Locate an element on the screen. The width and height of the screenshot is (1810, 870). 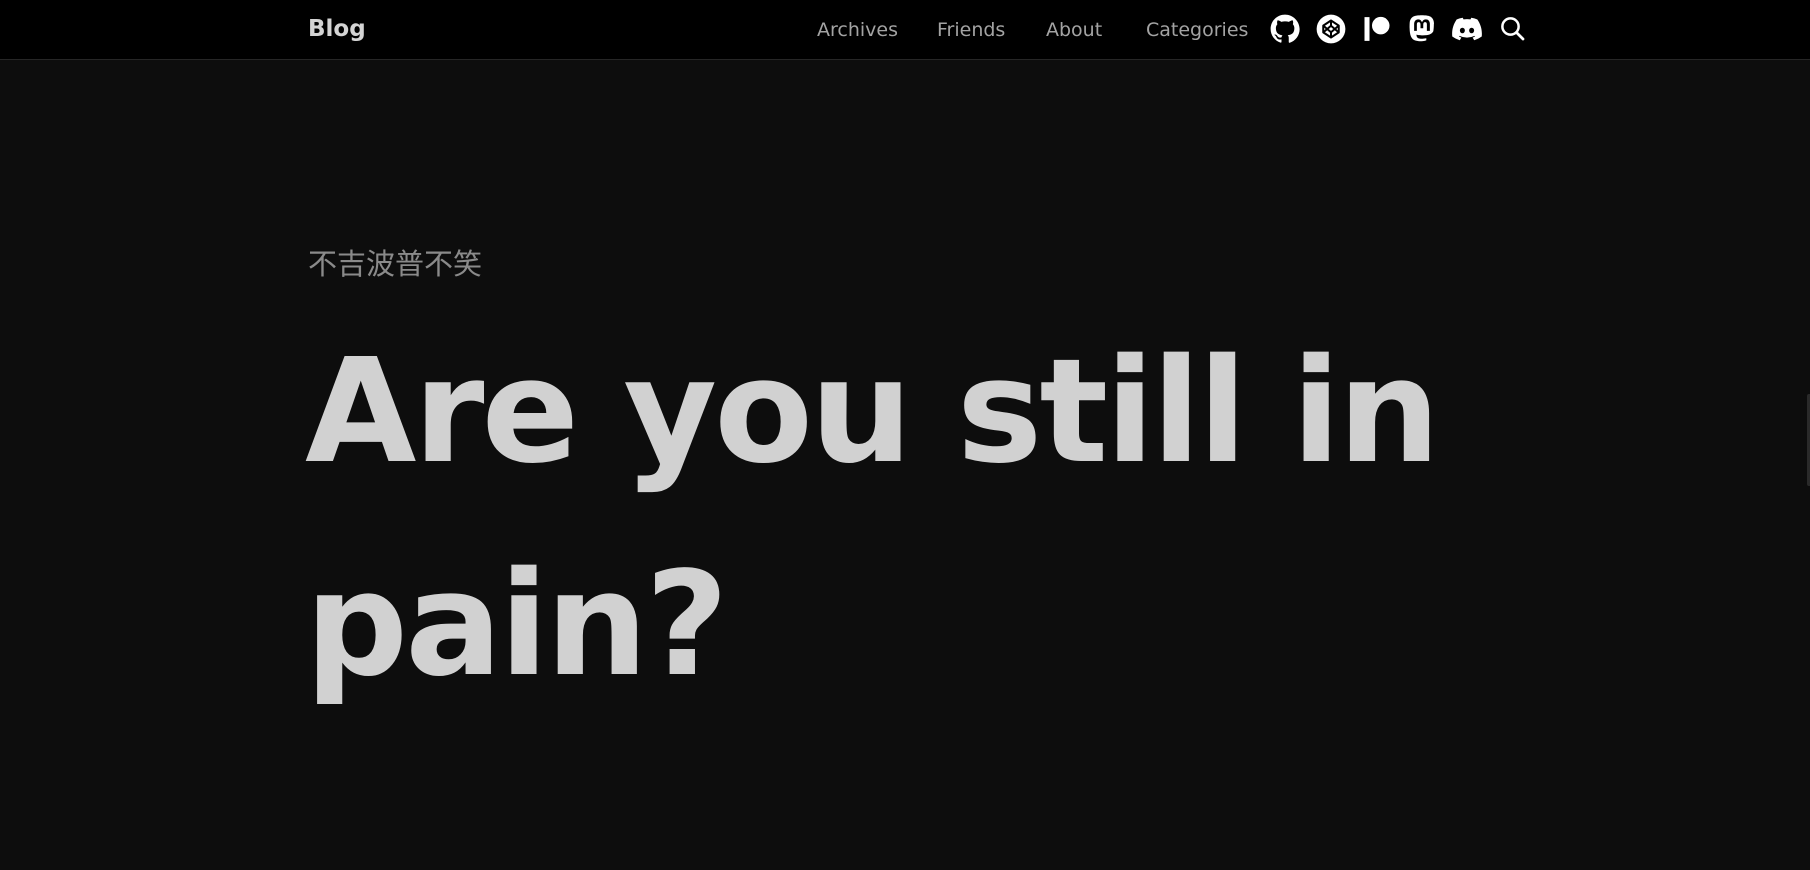
discord-icon is located at coordinates (1467, 29).